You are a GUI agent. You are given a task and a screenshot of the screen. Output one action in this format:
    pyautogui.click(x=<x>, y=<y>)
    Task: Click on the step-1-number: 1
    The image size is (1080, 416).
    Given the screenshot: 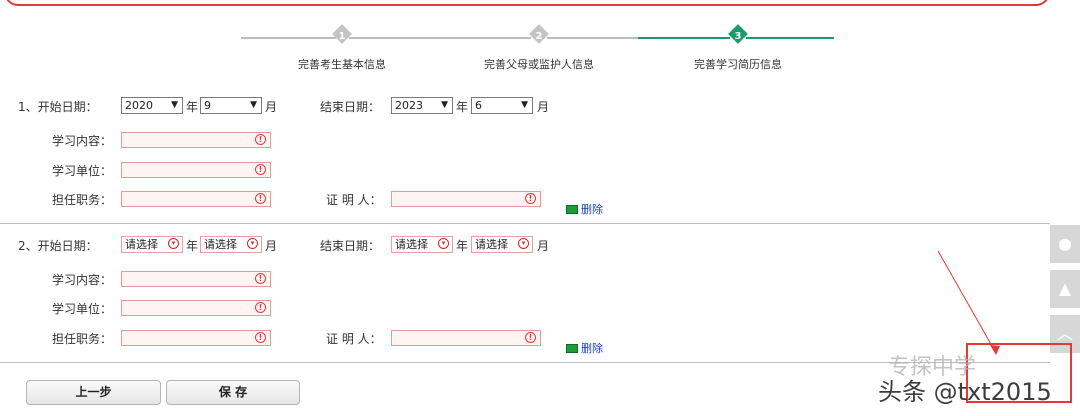 What is the action you would take?
    pyautogui.click(x=342, y=36)
    